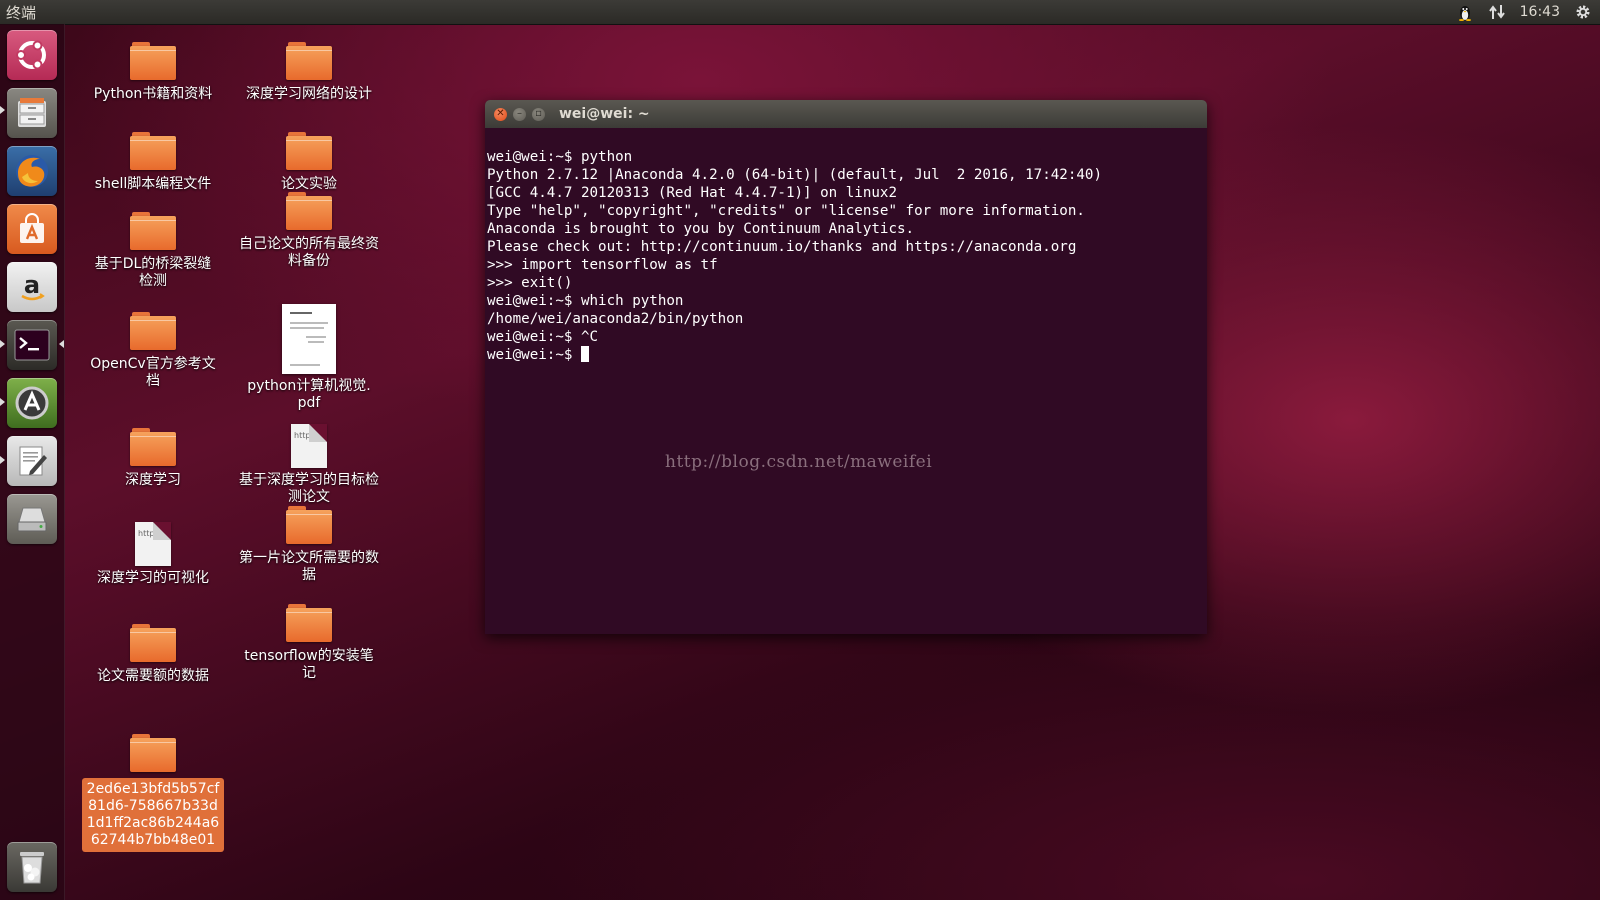 Image resolution: width=1600 pixels, height=900 pixels. I want to click on desktop-file: https: 基于深度学习的目标检测论文, so click(309, 465).